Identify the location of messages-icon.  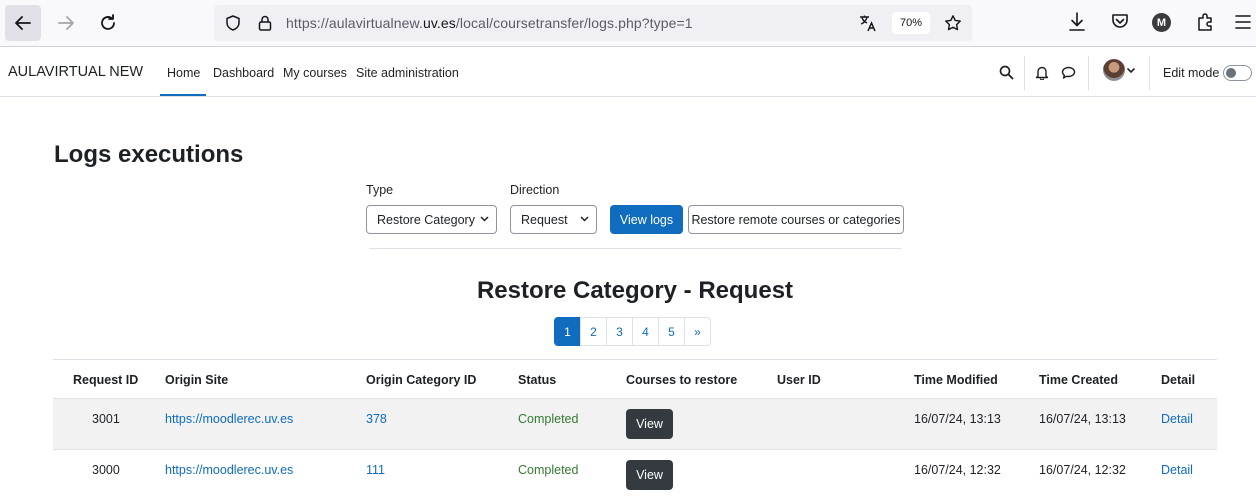
(1068, 72).